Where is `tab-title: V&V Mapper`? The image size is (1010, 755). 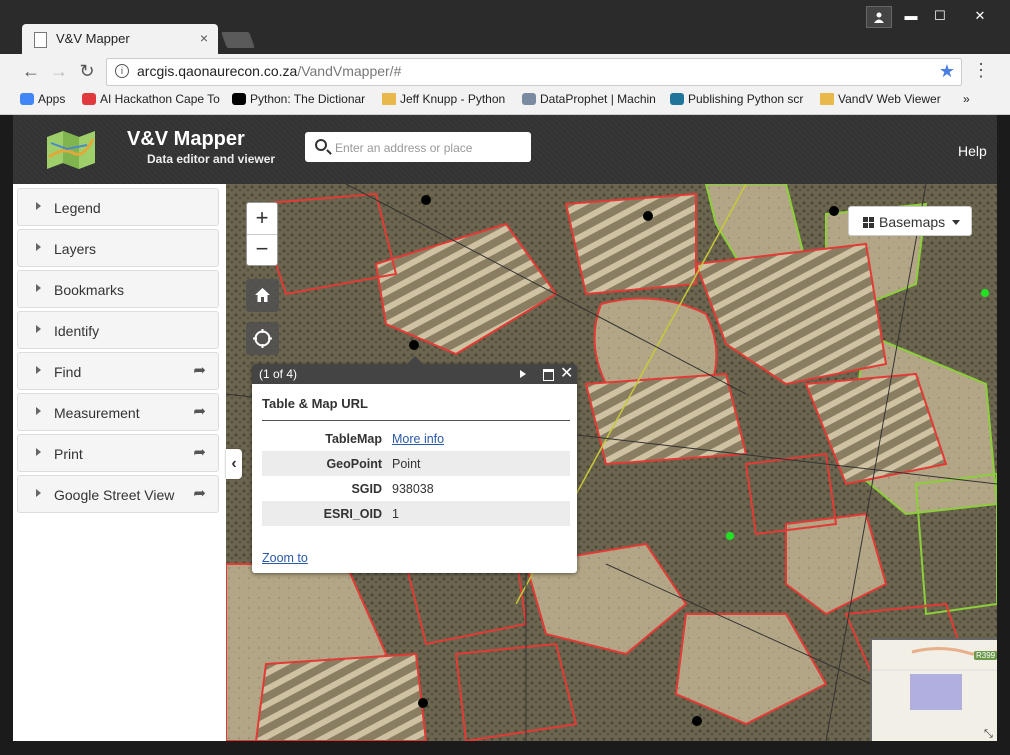 tab-title: V&V Mapper is located at coordinates (93, 38).